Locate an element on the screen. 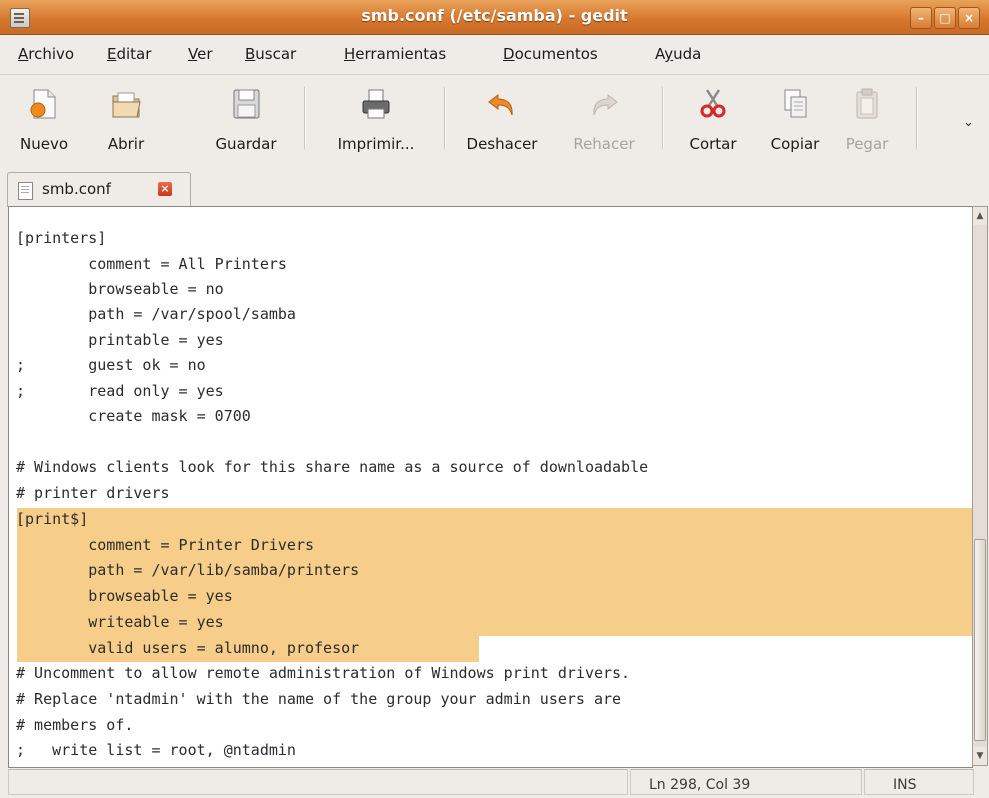  code-line: browseable = no is located at coordinates (120, 289).